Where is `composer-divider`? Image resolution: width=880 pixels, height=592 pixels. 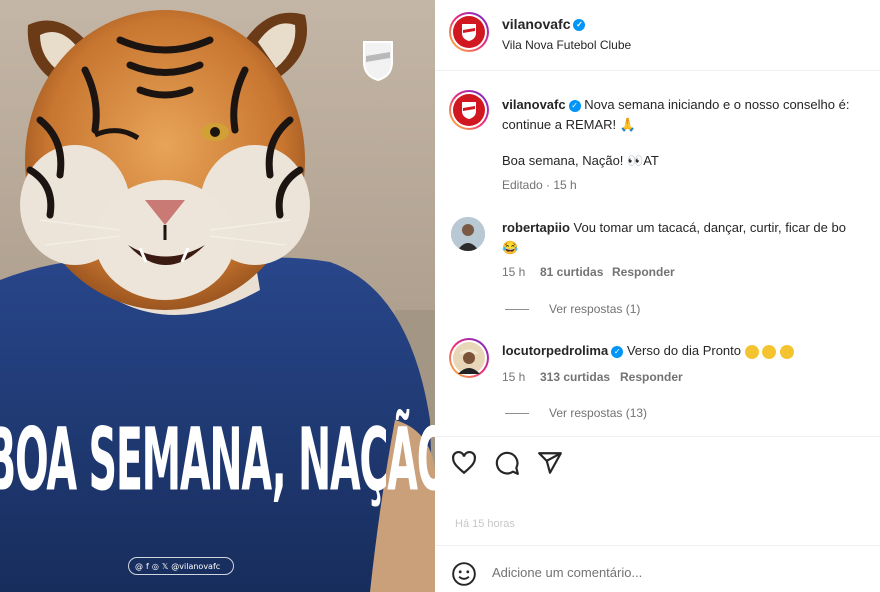
composer-divider is located at coordinates (657, 545).